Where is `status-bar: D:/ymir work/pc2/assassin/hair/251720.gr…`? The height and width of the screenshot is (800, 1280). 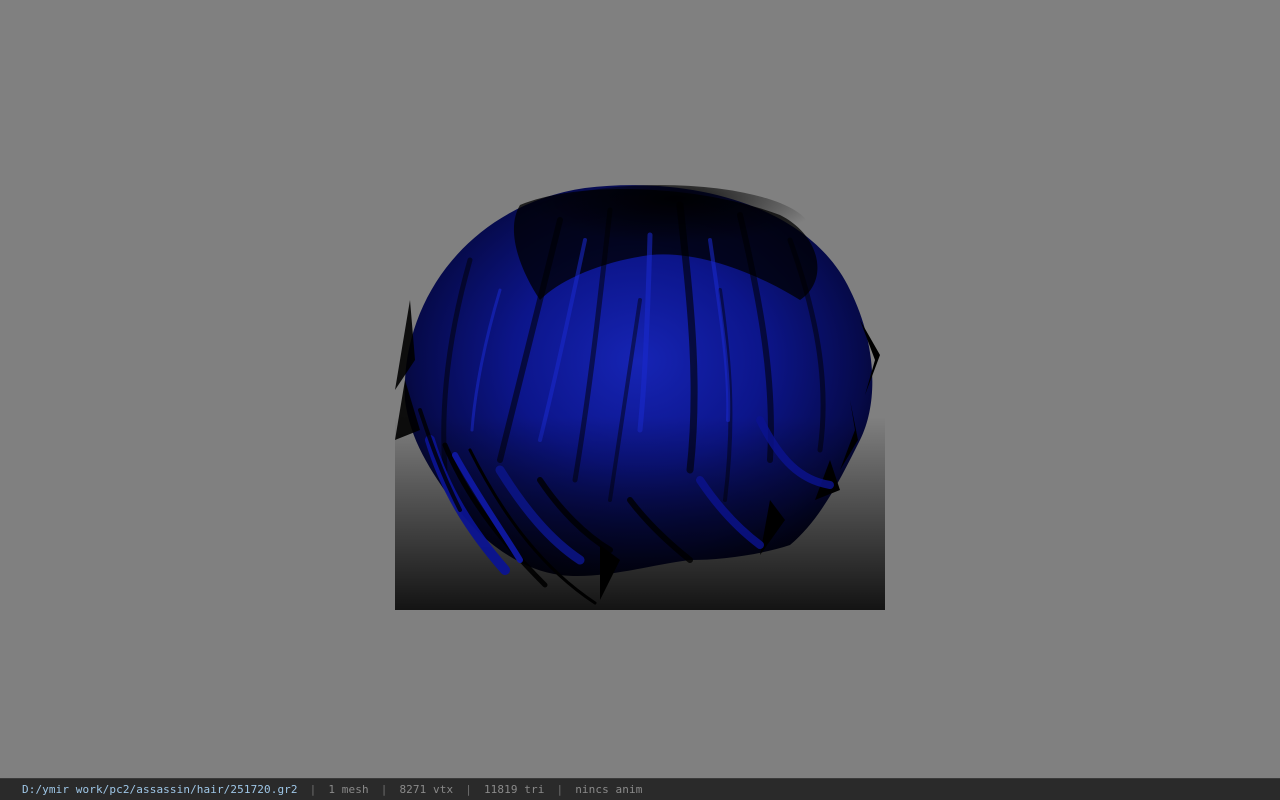
status-bar: D:/ymir work/pc2/assassin/hair/251720.gr… is located at coordinates (640, 789).